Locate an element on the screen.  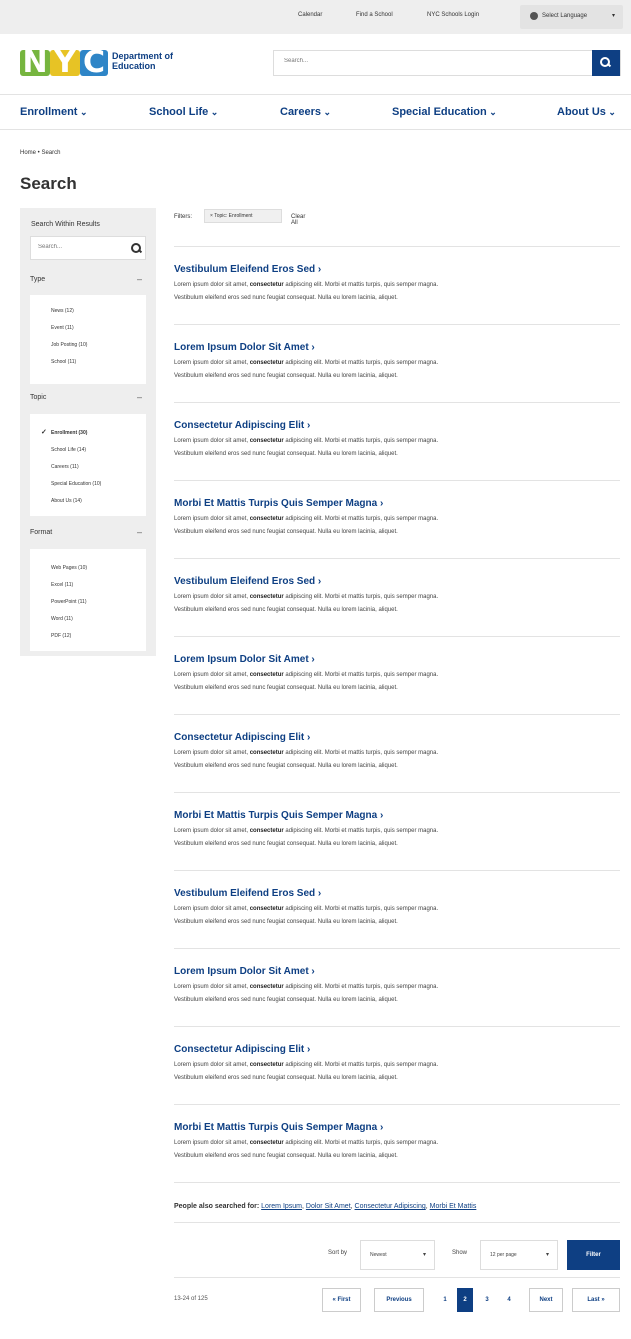
facet-option-label: Job Posting (10) is located at coordinates (69, 345).